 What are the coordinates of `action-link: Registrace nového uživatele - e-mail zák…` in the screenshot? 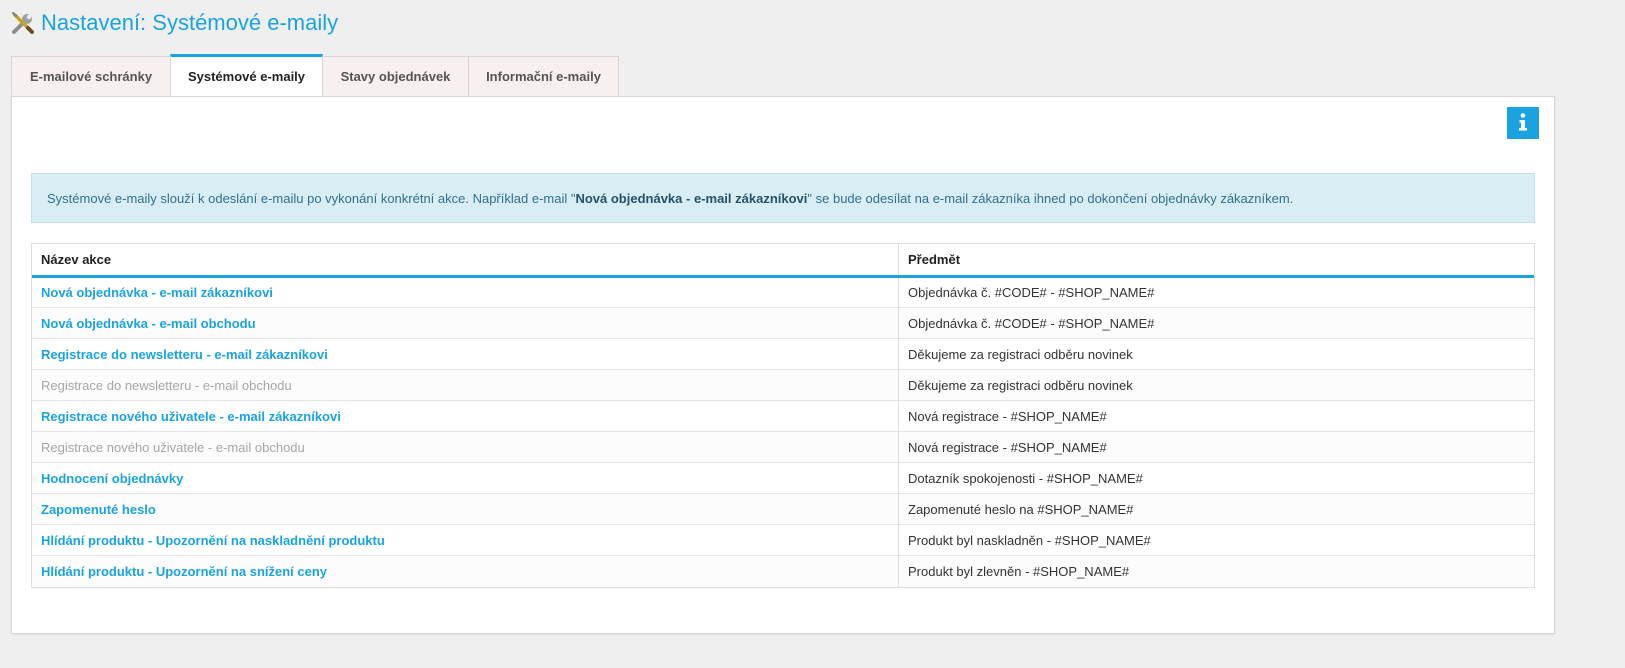 It's located at (191, 416).